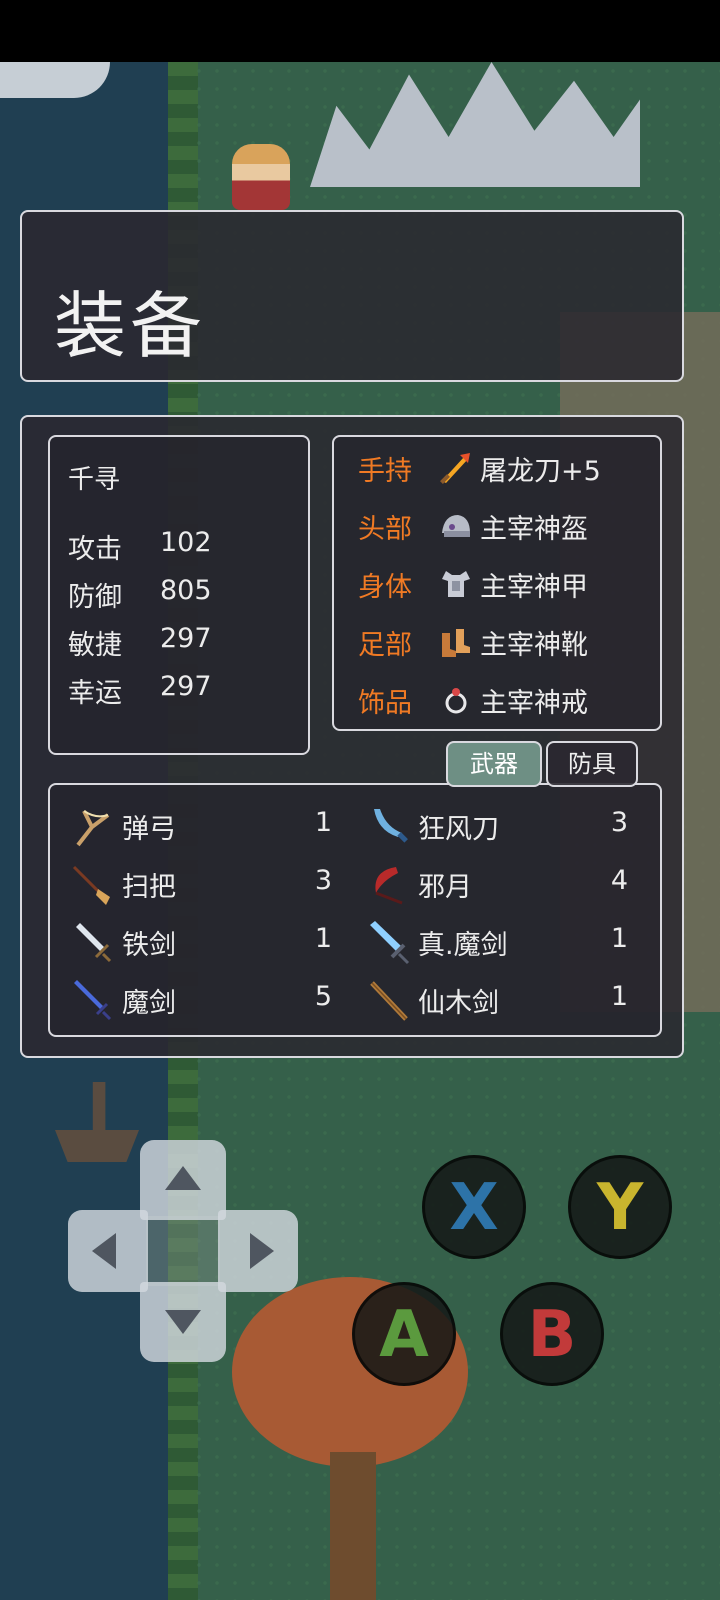 This screenshot has width=720, height=1600. What do you see at coordinates (385, 471) in the screenshot?
I see `slot-label: 手持` at bounding box center [385, 471].